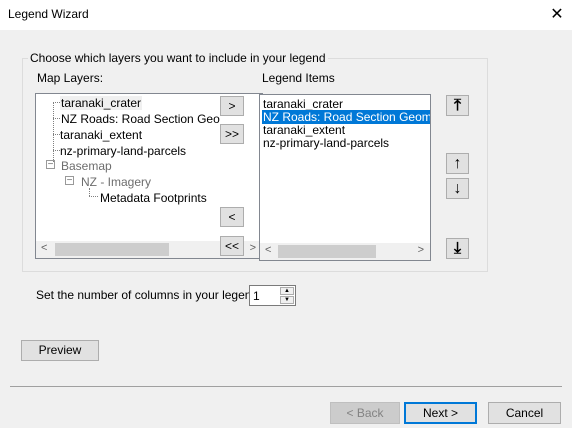 The height and width of the screenshot is (428, 572). What do you see at coordinates (524, 413) in the screenshot?
I see `cancel-button: Cancel` at bounding box center [524, 413].